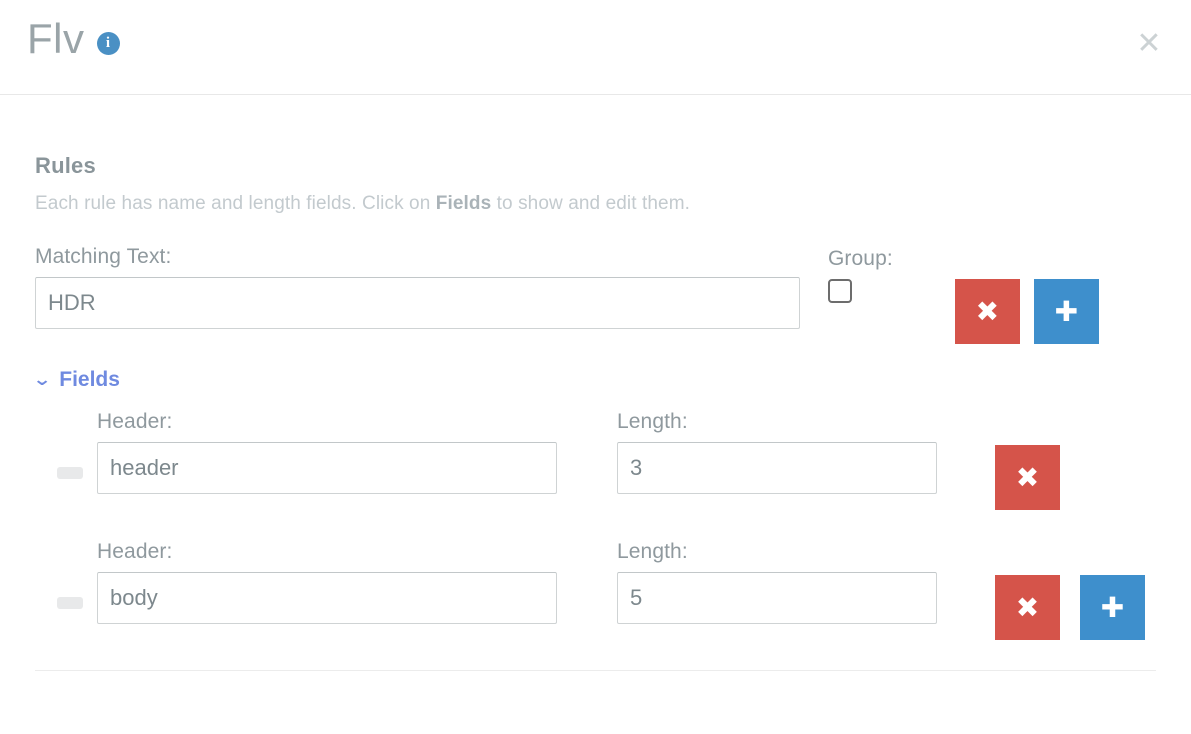 Image resolution: width=1191 pixels, height=734 pixels. What do you see at coordinates (860, 274) in the screenshot?
I see `group-checkbox-group: Group:` at bounding box center [860, 274].